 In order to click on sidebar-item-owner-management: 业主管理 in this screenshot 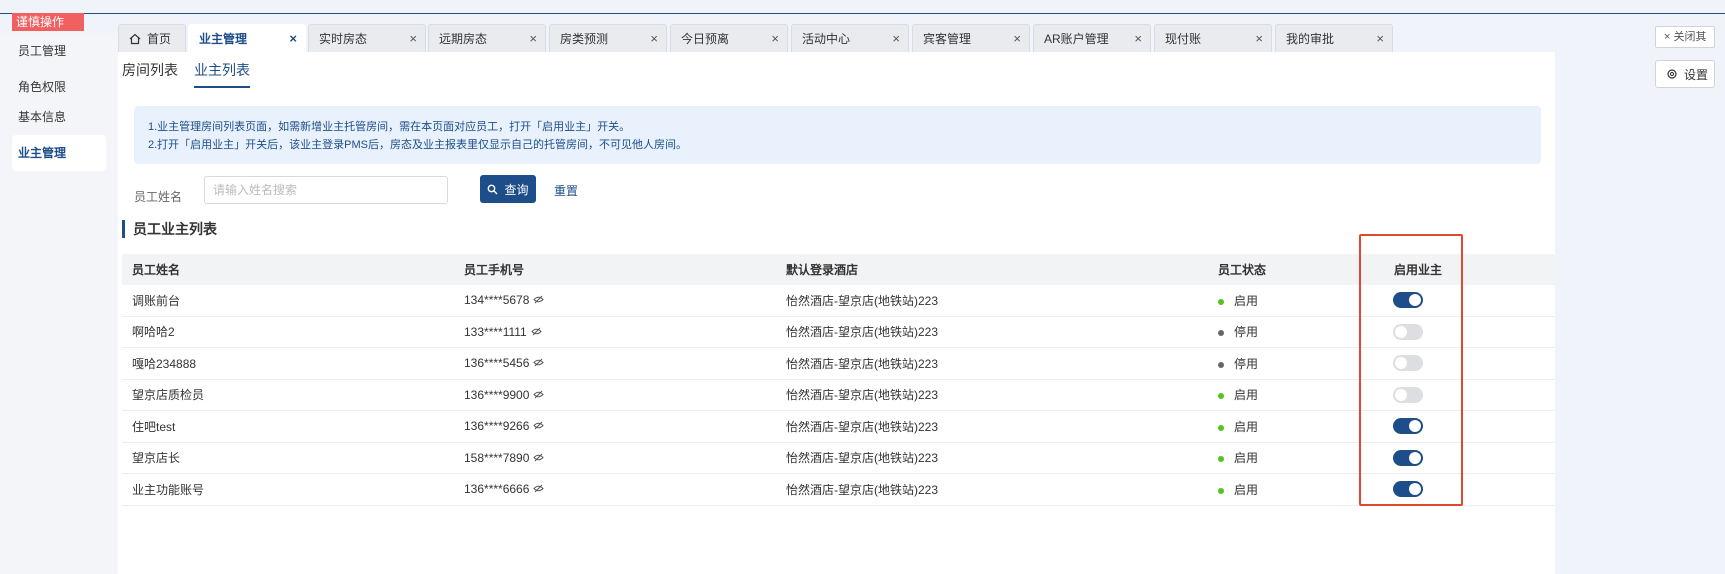, I will do `click(59, 153)`.